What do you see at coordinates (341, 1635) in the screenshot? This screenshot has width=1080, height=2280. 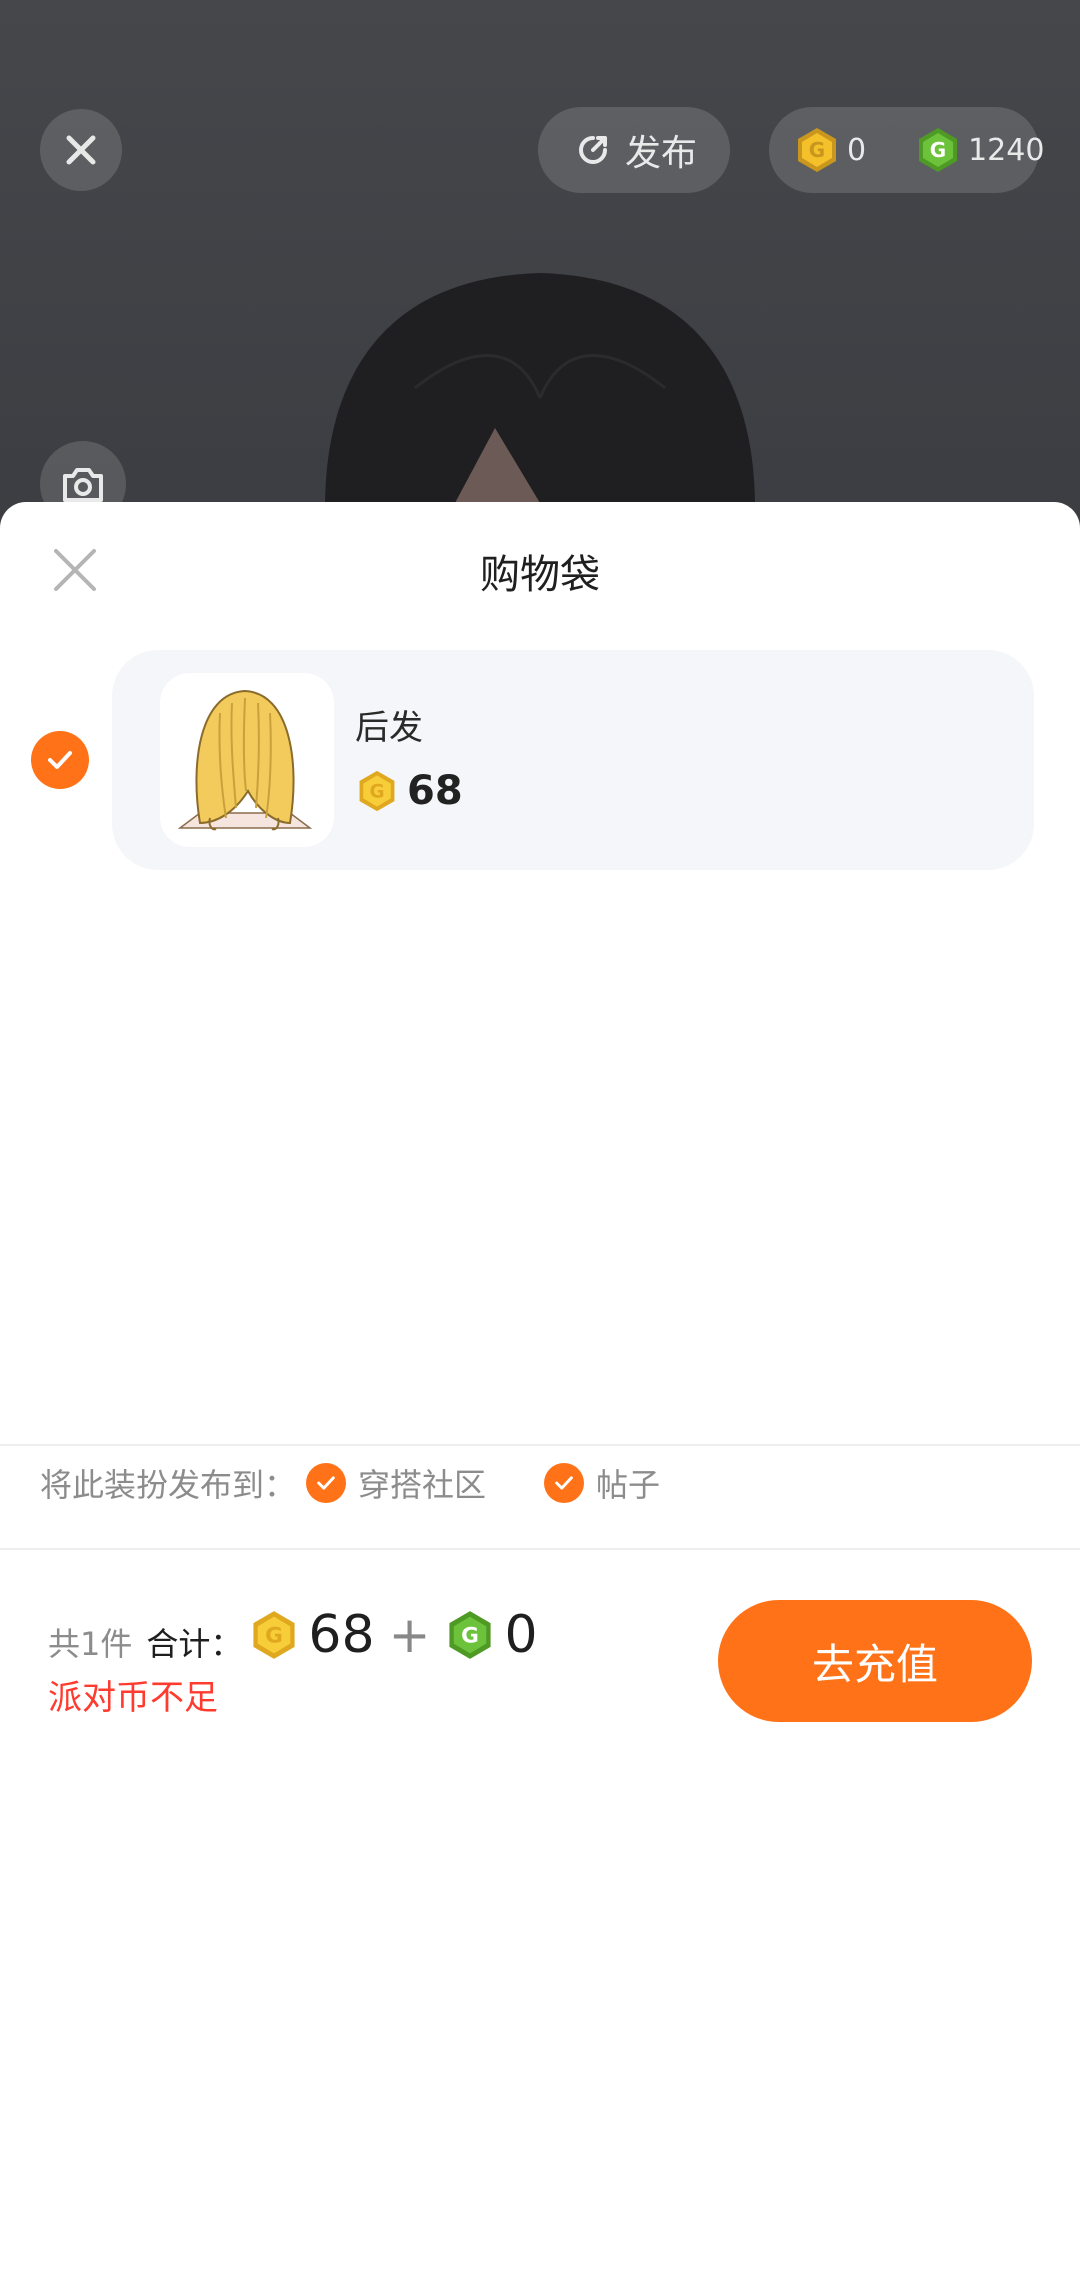 I see `gold-total: 68` at bounding box center [341, 1635].